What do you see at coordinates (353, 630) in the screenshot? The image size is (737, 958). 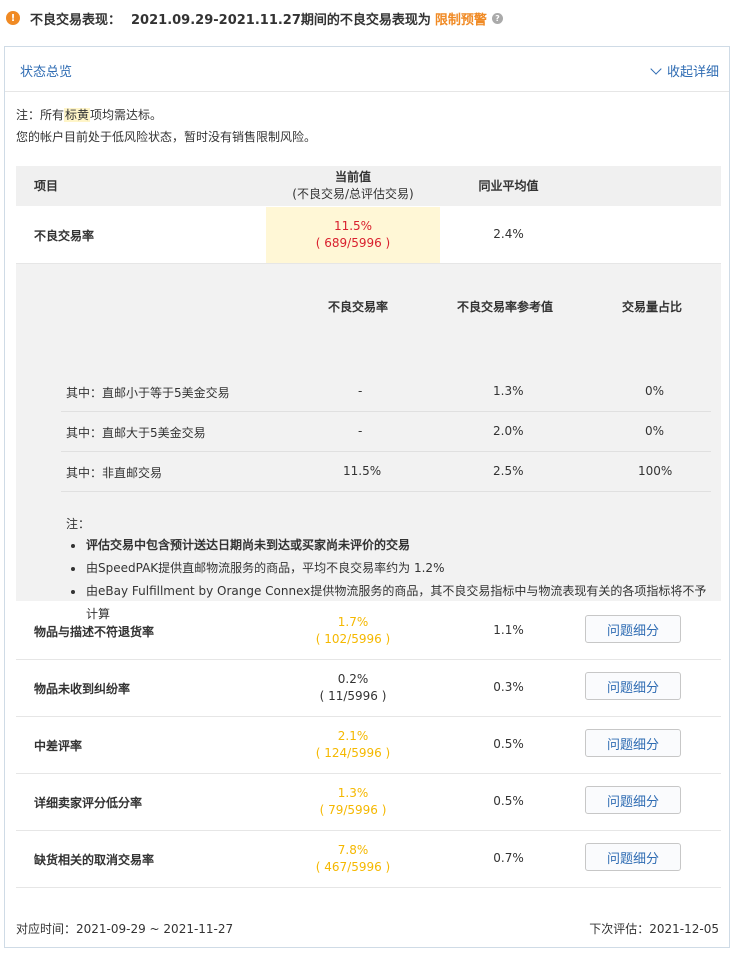 I see `metric-current: 1.7% ( 102/5996 )` at bounding box center [353, 630].